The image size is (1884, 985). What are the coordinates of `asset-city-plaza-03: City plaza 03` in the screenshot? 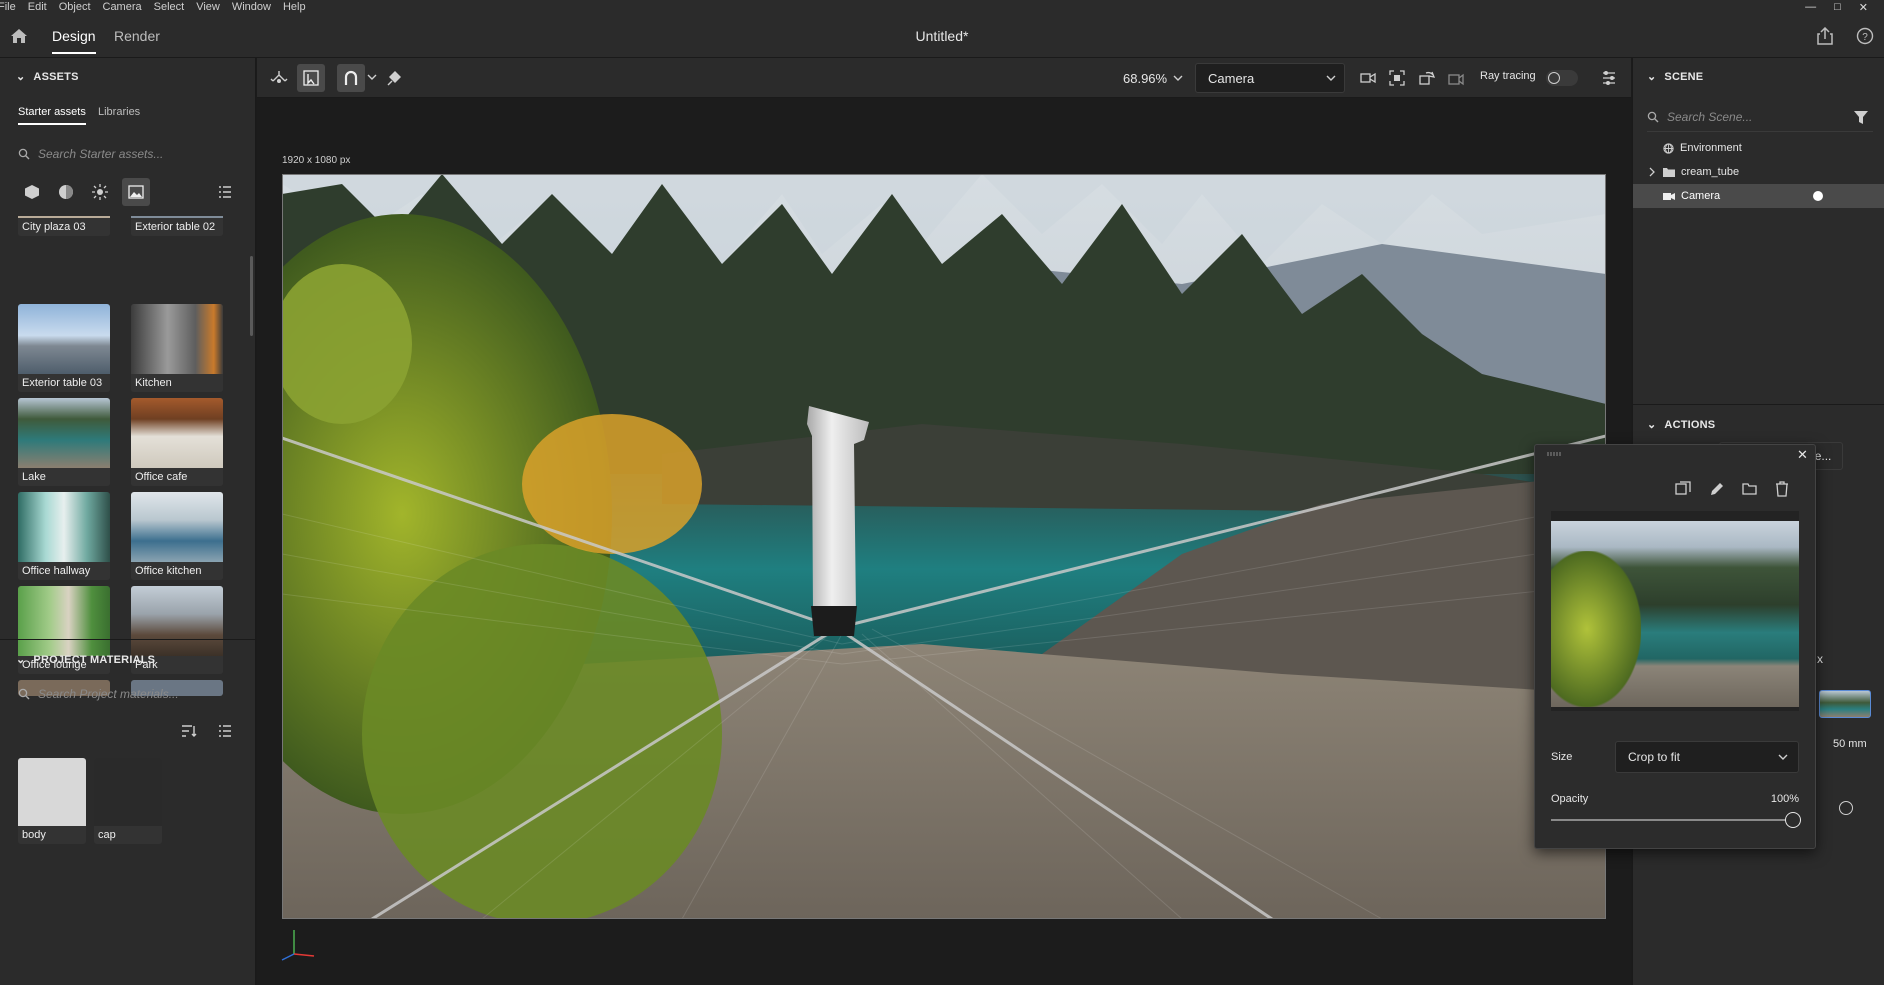 It's located at (64, 226).